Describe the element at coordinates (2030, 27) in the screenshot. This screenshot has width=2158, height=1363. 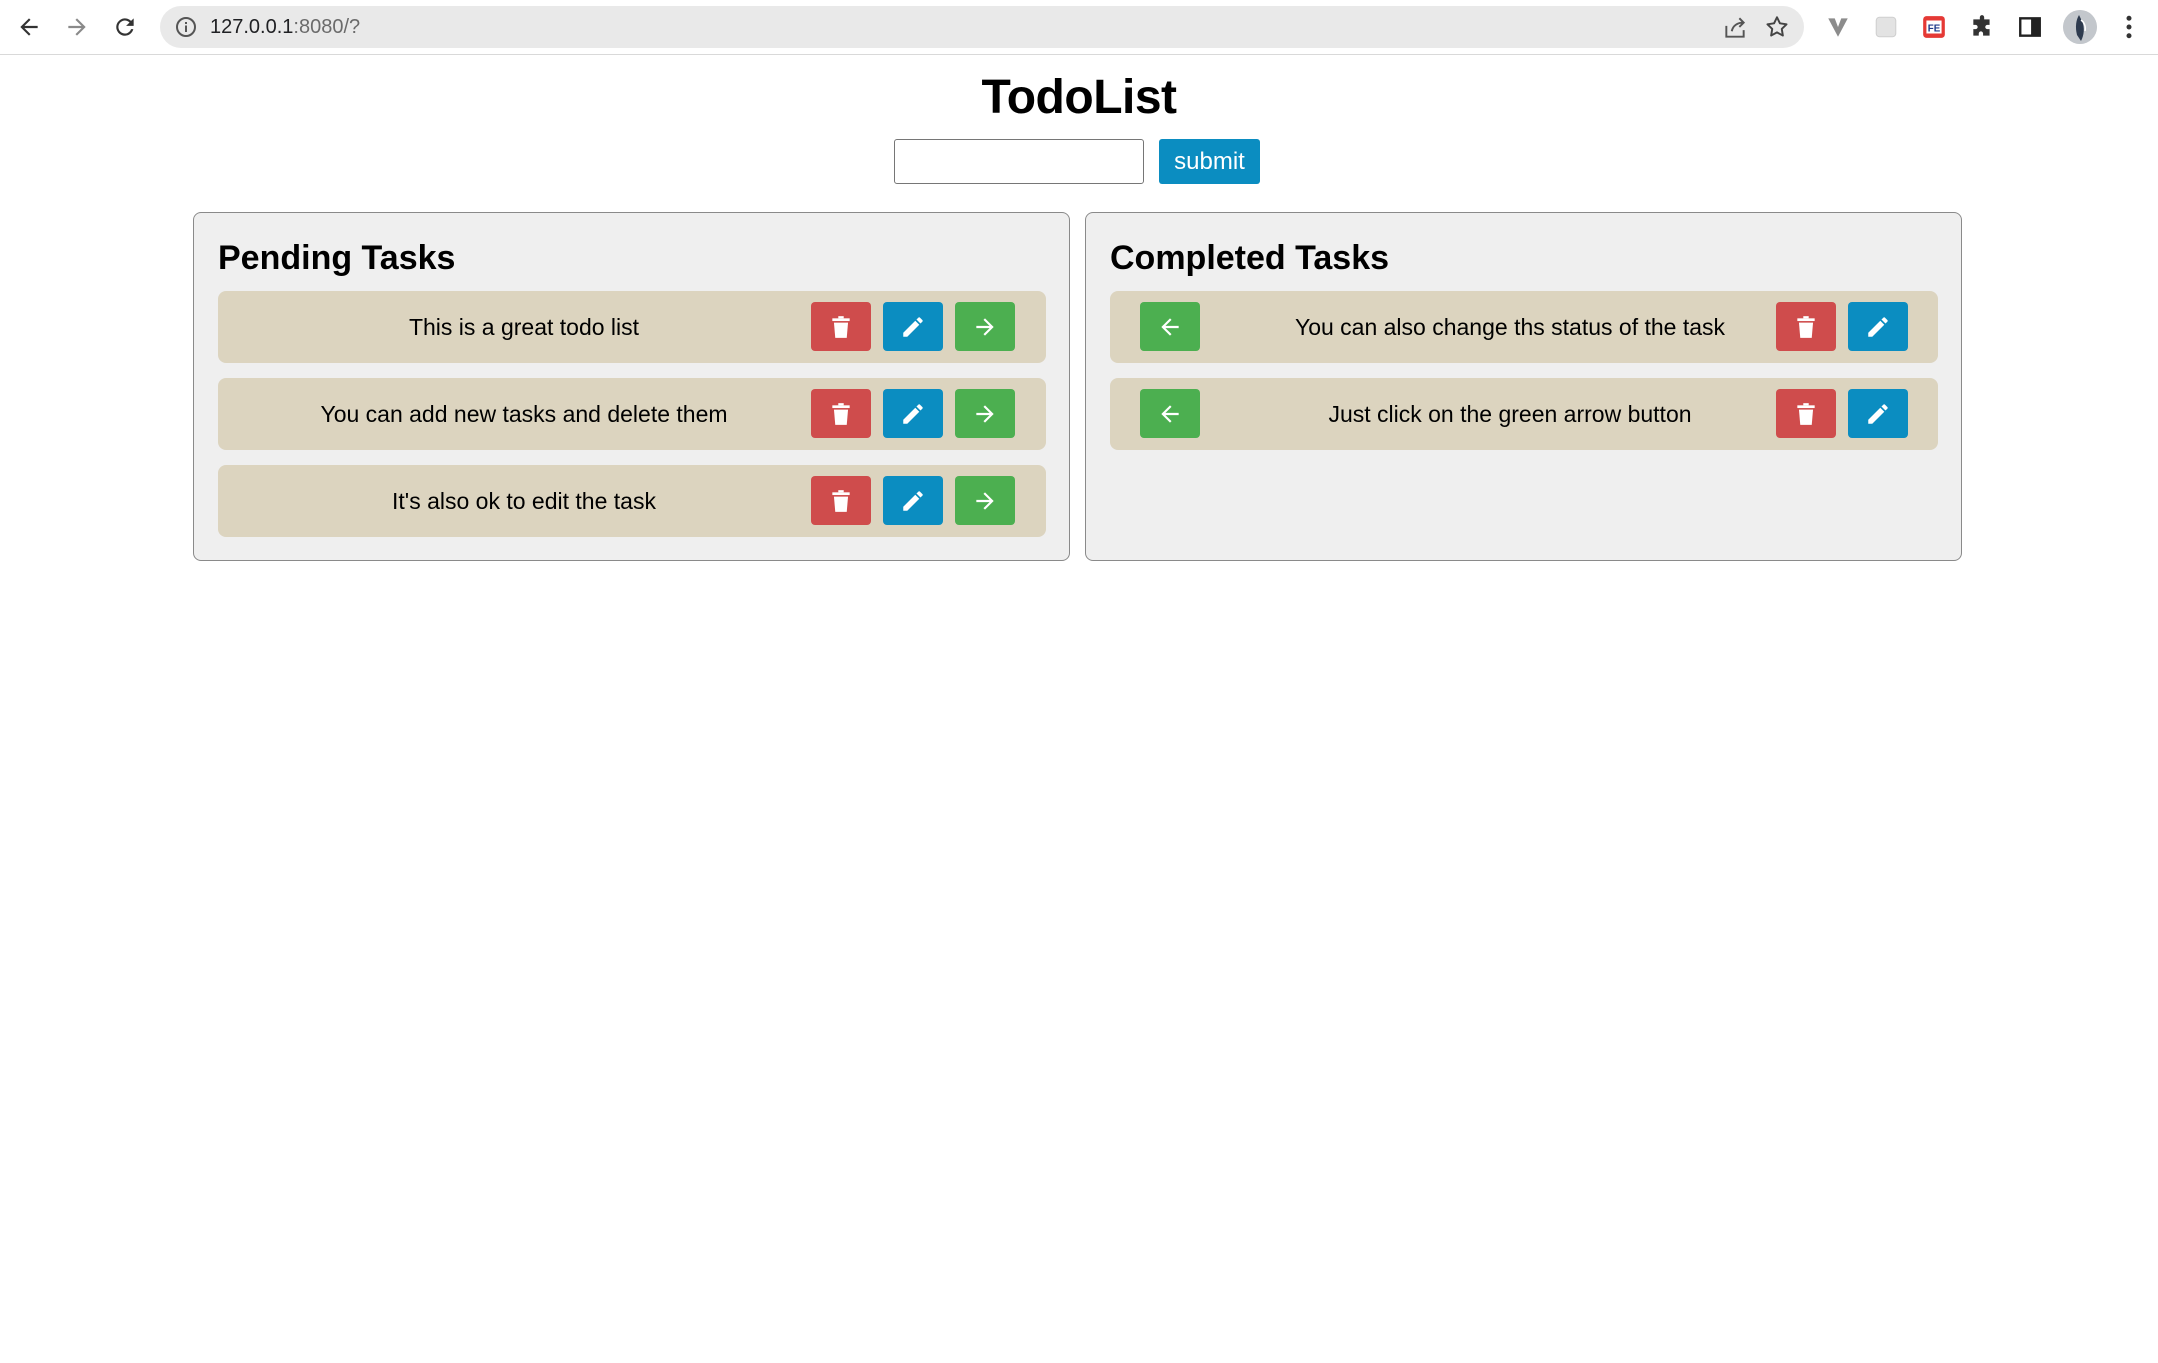
I see `sidebar-icon` at that location.